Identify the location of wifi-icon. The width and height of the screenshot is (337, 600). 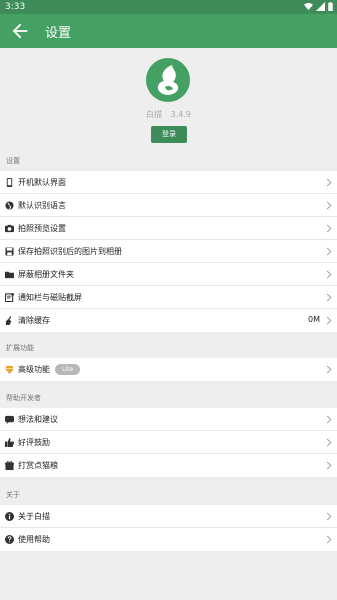
(308, 6).